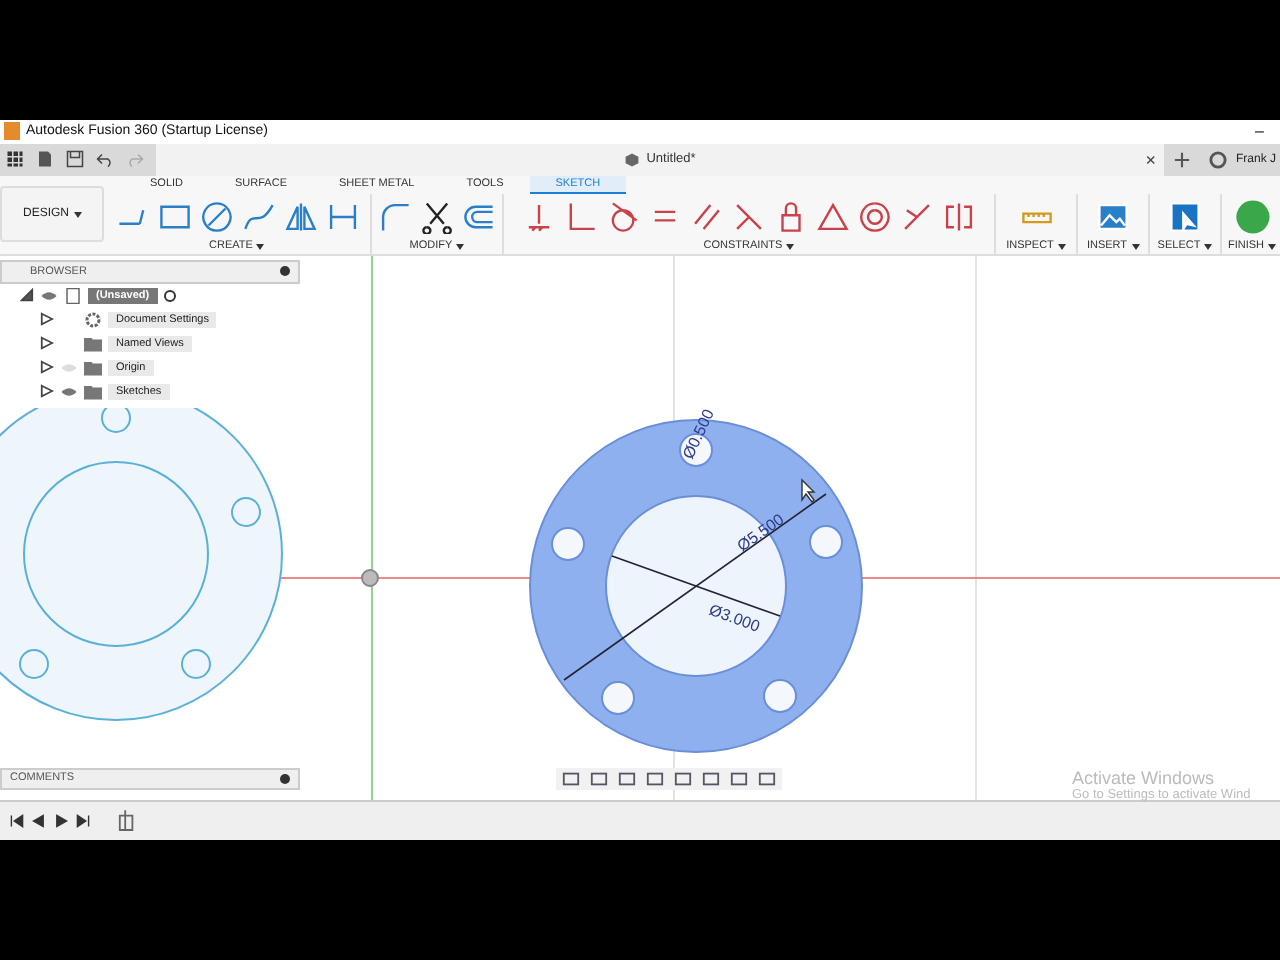 The width and height of the screenshot is (1280, 960). What do you see at coordinates (45, 159) in the screenshot?
I see `file-icon` at bounding box center [45, 159].